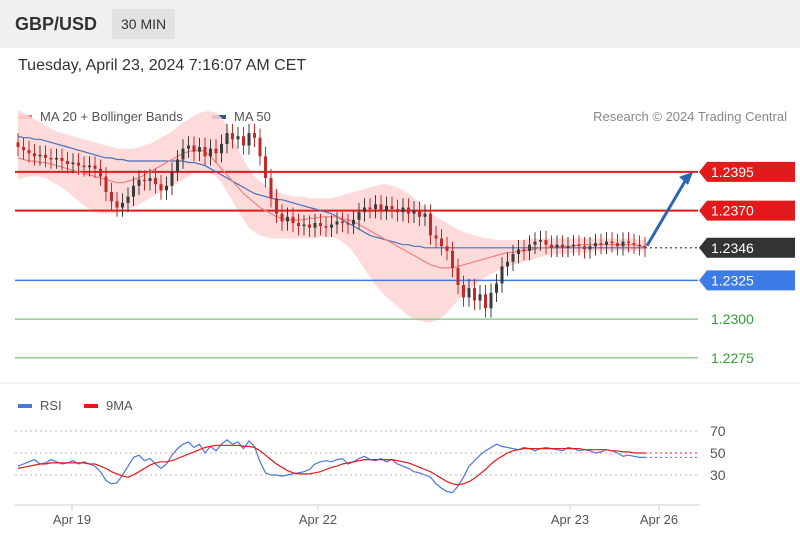  What do you see at coordinates (732, 358) in the screenshot?
I see `support-2-label: 1.2275` at bounding box center [732, 358].